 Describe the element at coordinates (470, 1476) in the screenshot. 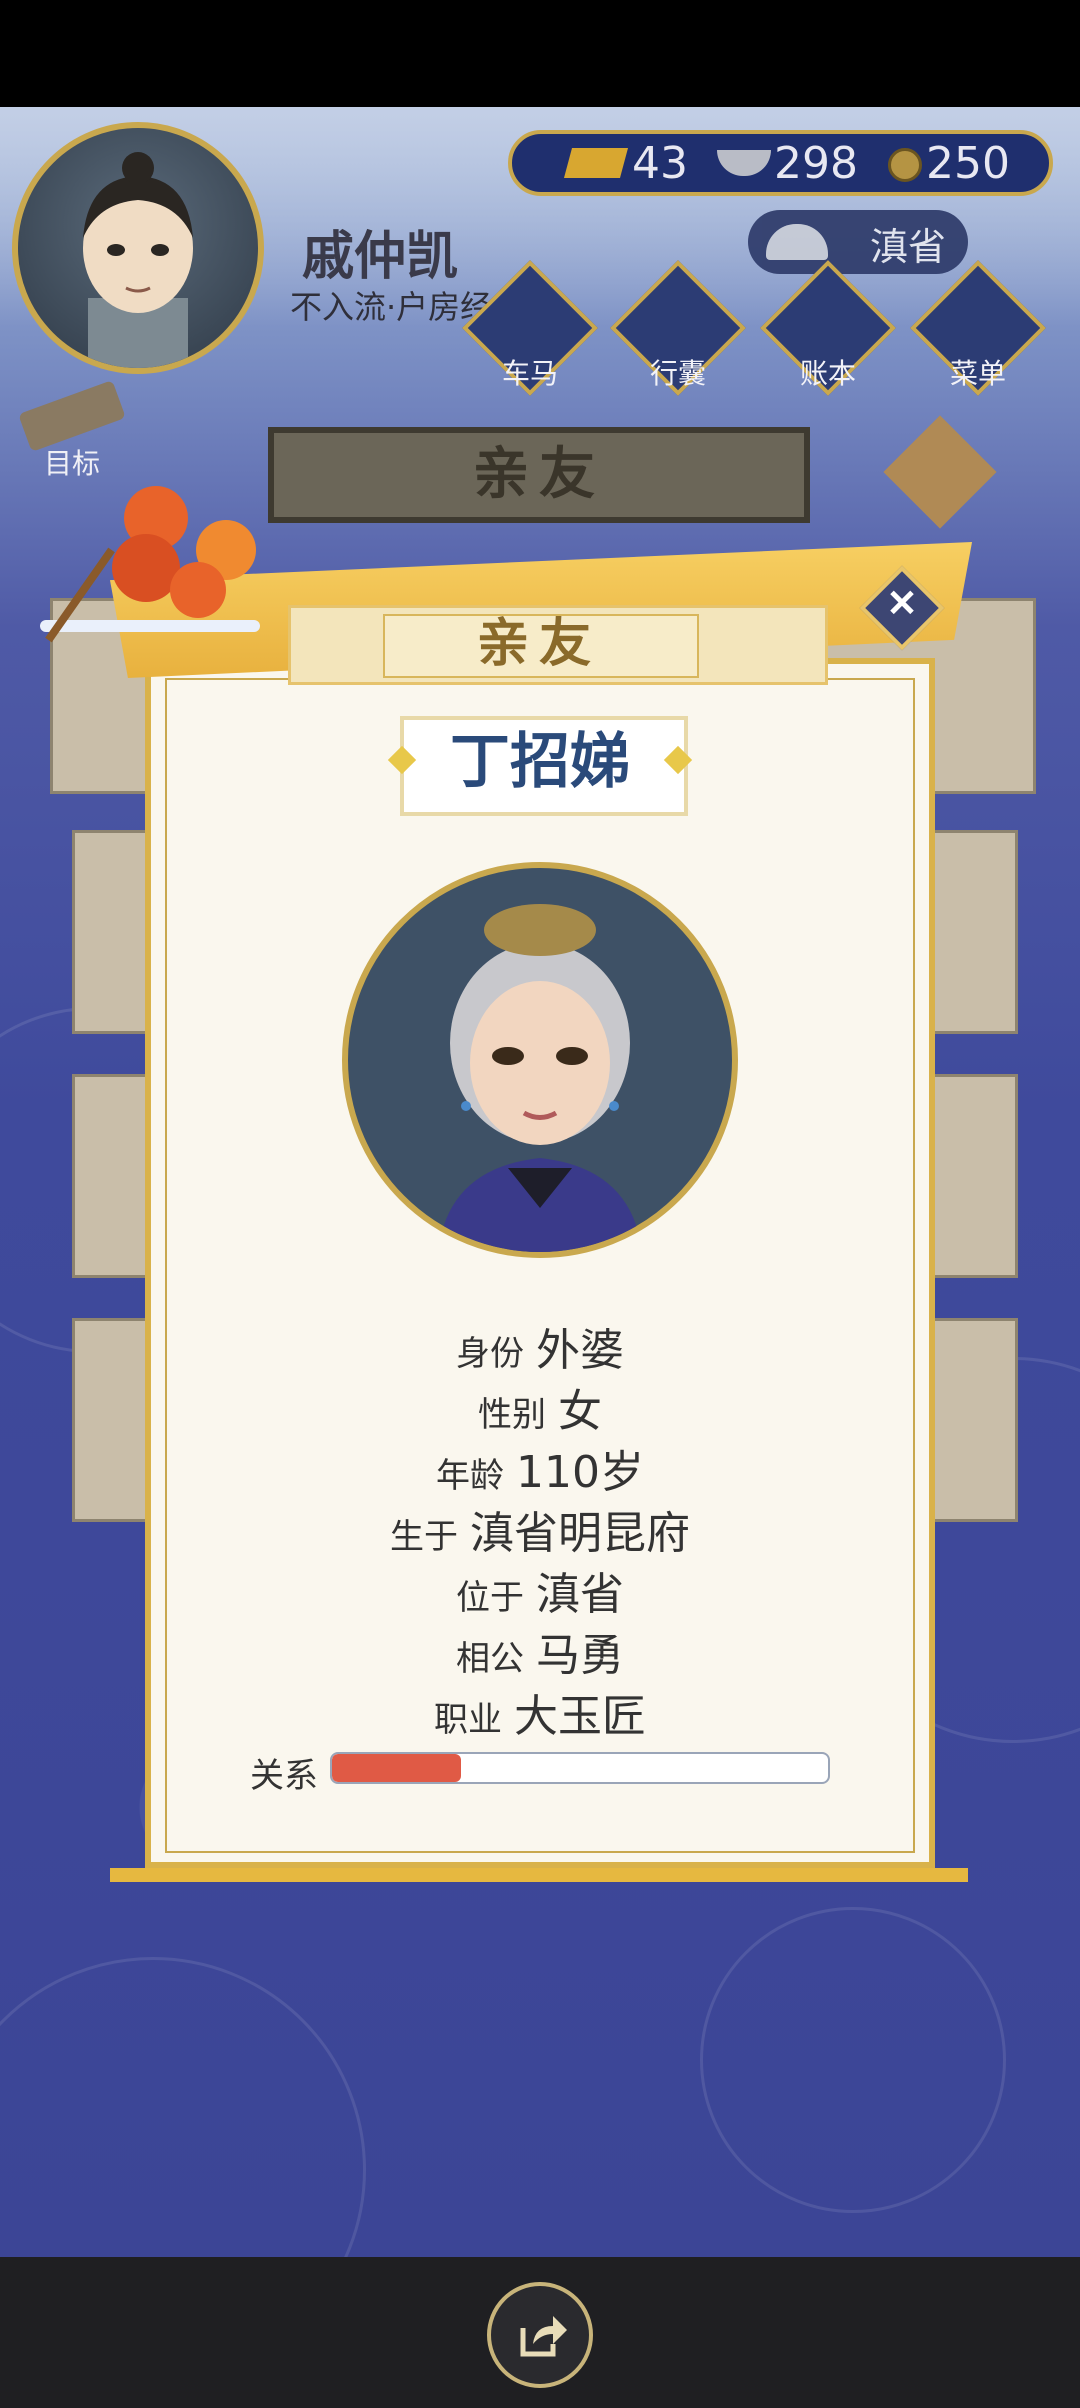

I see `info-key: 年龄` at that location.